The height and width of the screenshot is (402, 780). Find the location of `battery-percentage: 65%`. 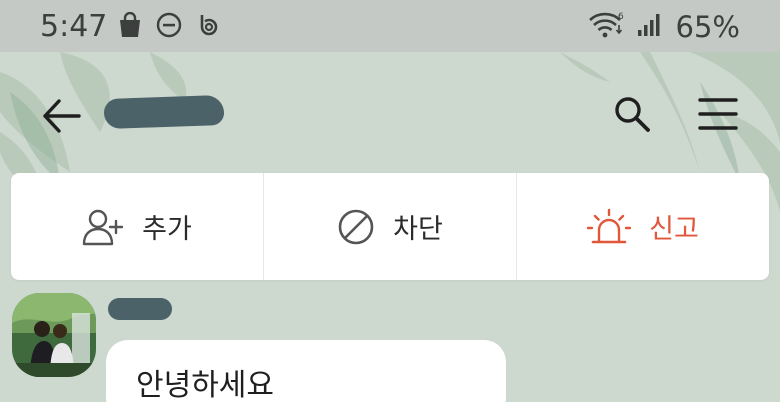

battery-percentage: 65% is located at coordinates (707, 27).